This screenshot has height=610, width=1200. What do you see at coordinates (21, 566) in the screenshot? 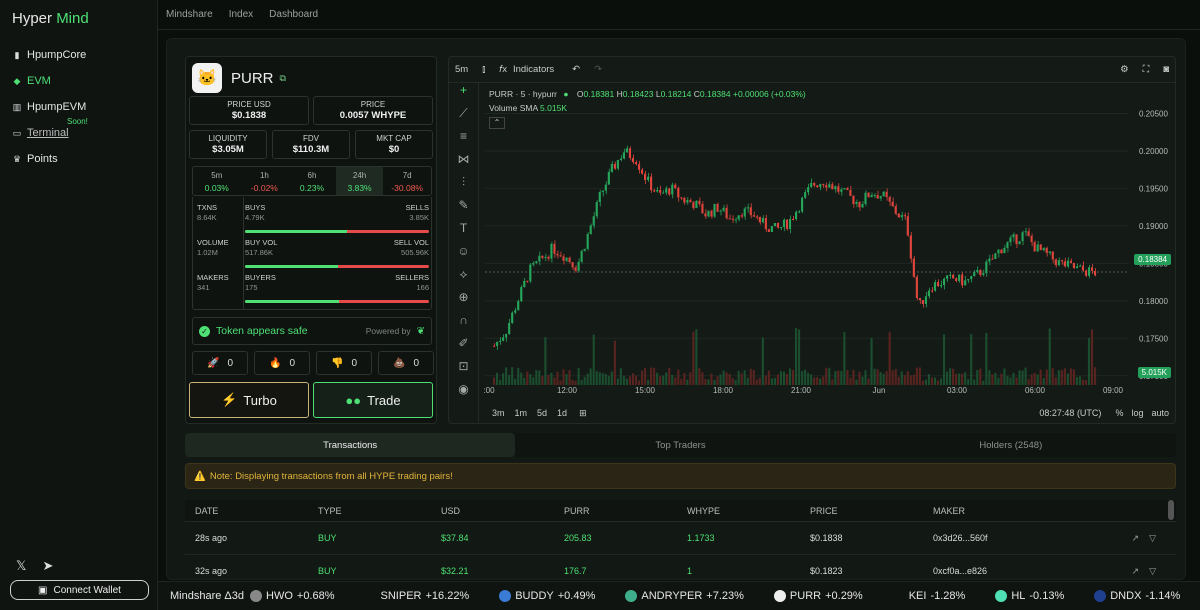
I see `x-icon: 𝕏` at bounding box center [21, 566].